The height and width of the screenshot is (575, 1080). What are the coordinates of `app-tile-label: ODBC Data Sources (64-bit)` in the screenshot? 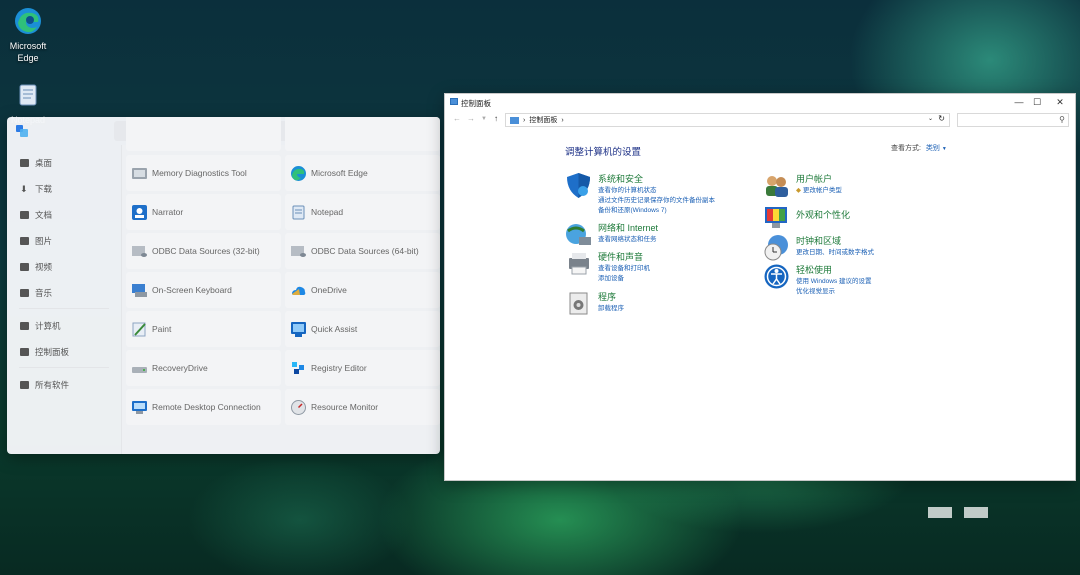 It's located at (365, 251).